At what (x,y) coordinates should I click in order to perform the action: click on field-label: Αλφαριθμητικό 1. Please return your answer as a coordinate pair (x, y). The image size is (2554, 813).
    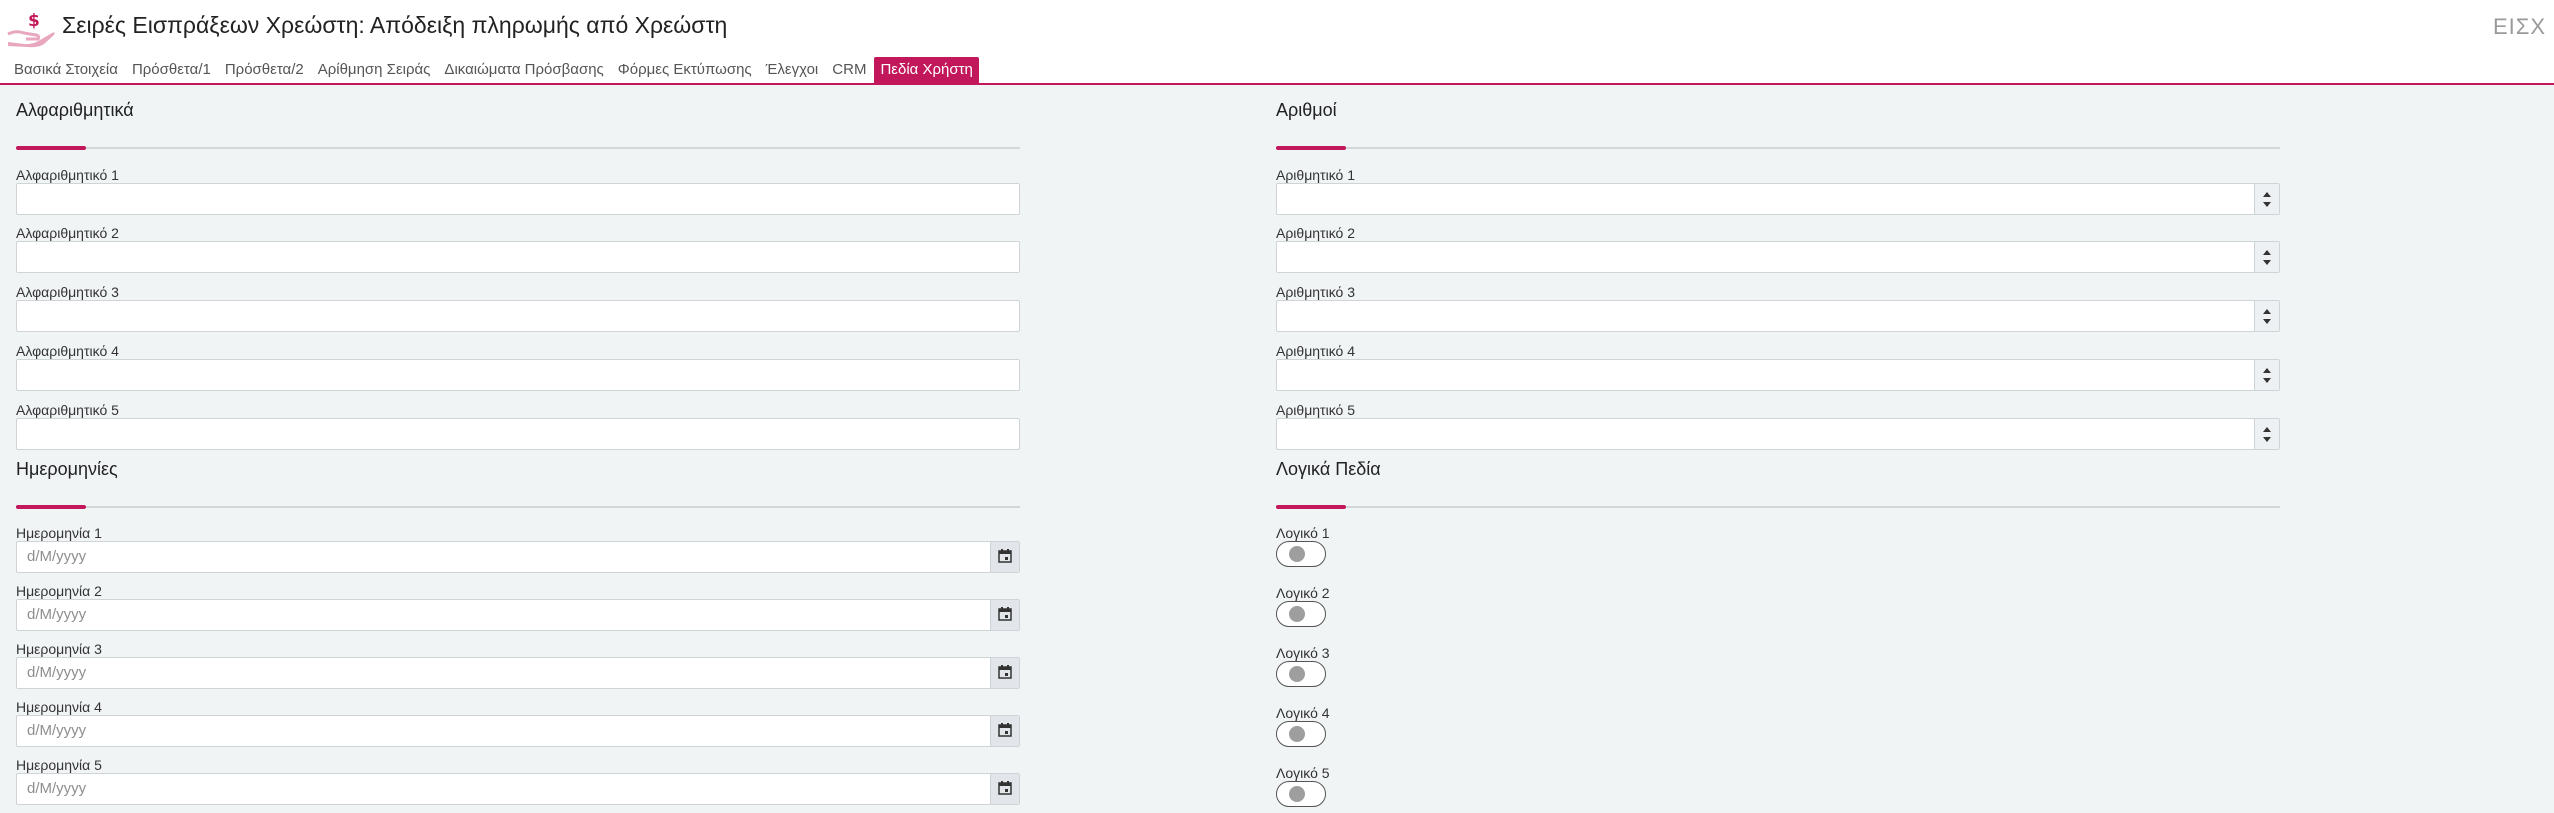
    Looking at the image, I should click on (67, 175).